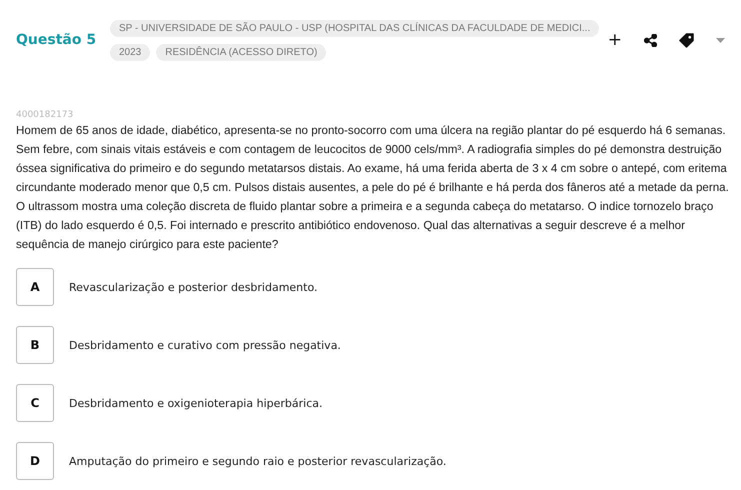 This screenshot has width=741, height=490. What do you see at coordinates (241, 52) in the screenshot?
I see `tag-chip: RESIDÊNCIA (ACESSO DIRETO)` at bounding box center [241, 52].